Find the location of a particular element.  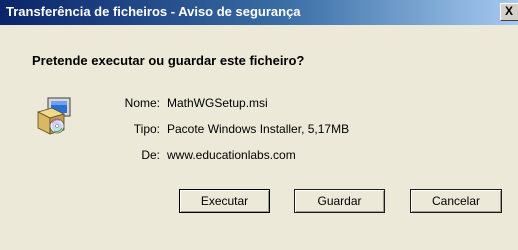

installer-package-icon is located at coordinates (54, 116).